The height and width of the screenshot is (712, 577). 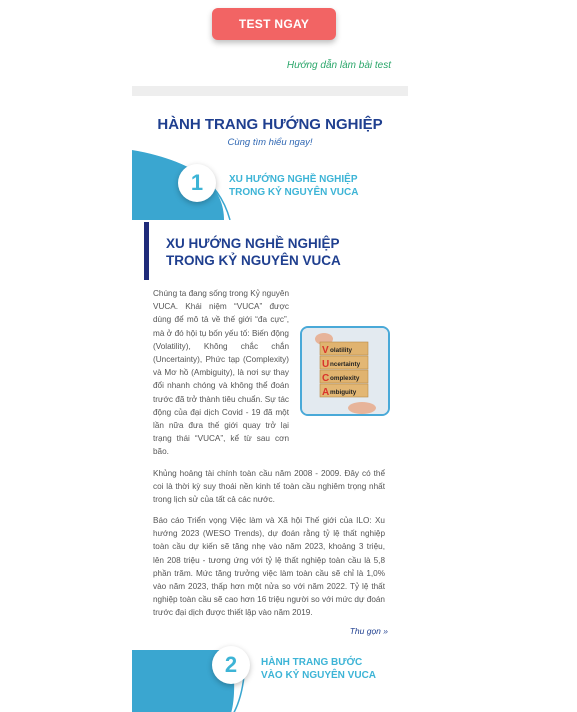 I want to click on step-2-label-line2: VÀO KỶ NGUYÊN VUCA, so click(x=319, y=675).